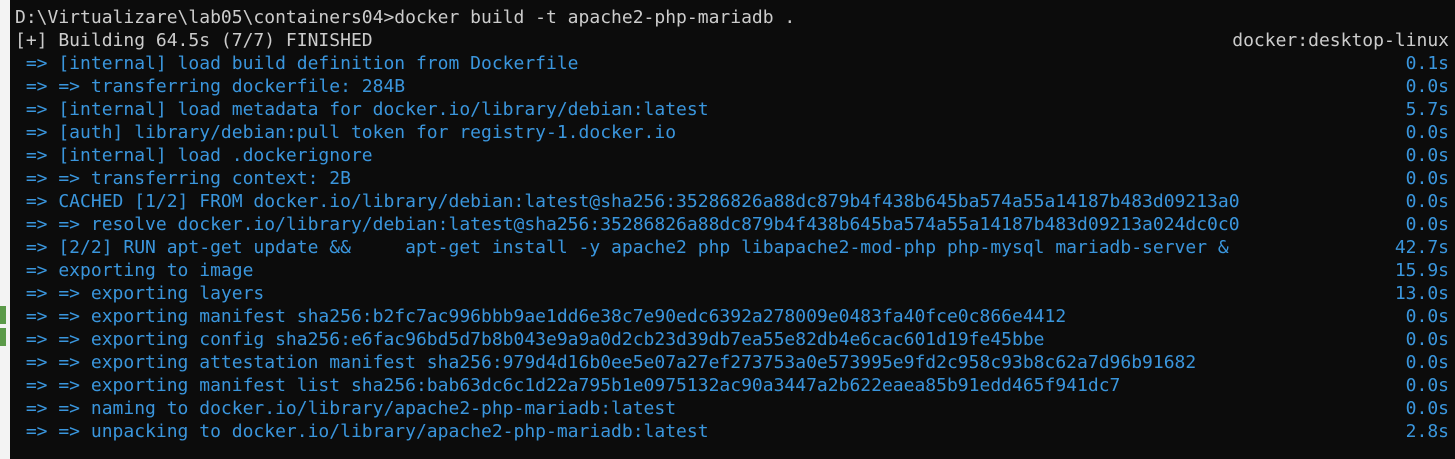 The image size is (1455, 459). I want to click on build-step-duration: 2.8s, so click(1427, 431).